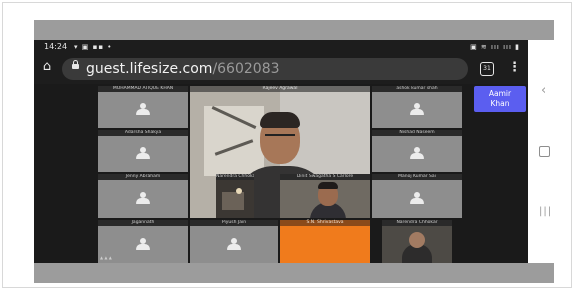  What do you see at coordinates (417, 133) in the screenshot?
I see `participant-name: Nishad Naseem` at bounding box center [417, 133].